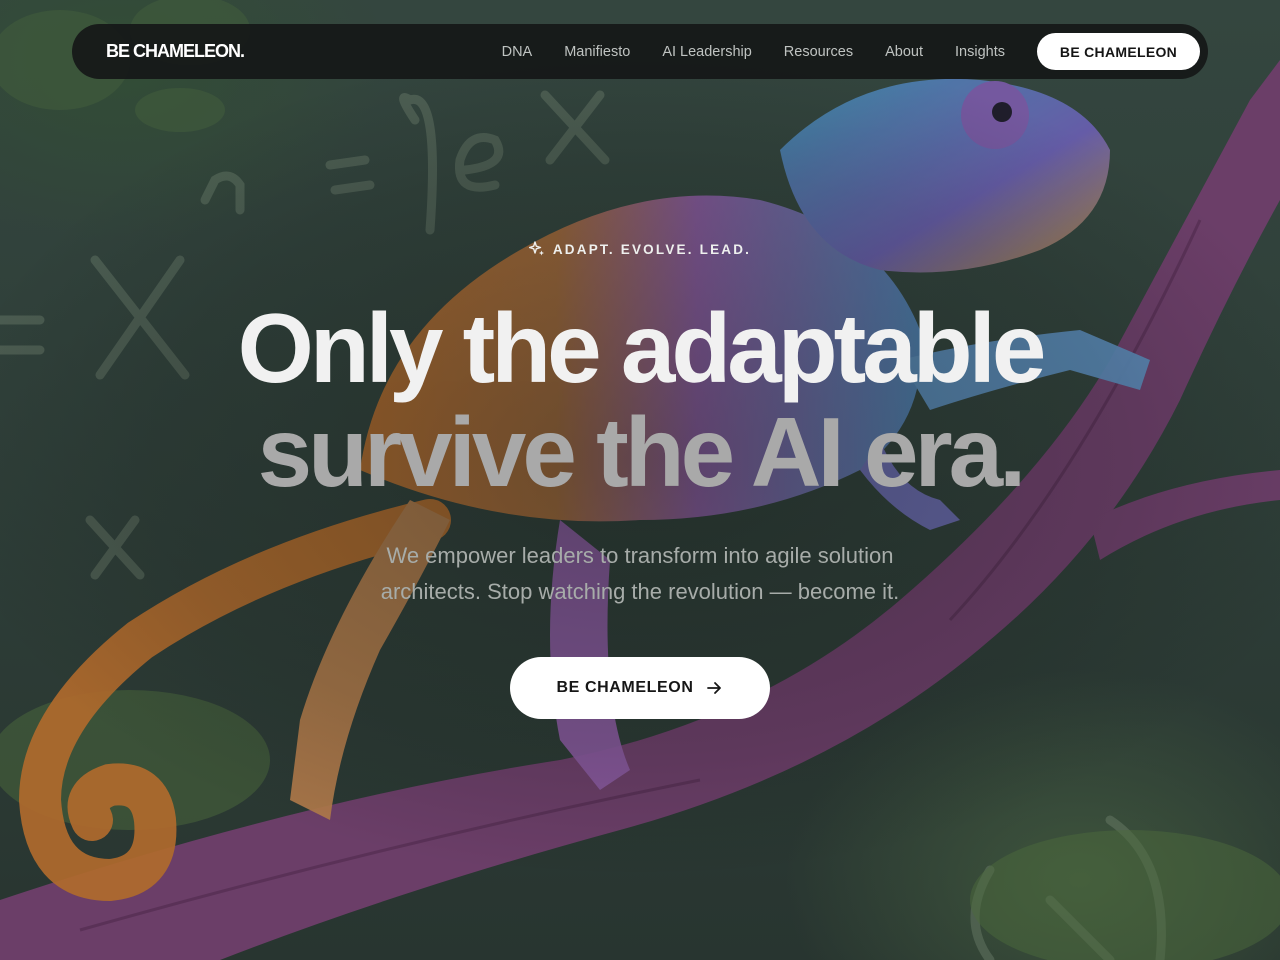  What do you see at coordinates (652, 249) in the screenshot?
I see `tagline-text: ADAPT. EVOLVE. LEAD.` at bounding box center [652, 249].